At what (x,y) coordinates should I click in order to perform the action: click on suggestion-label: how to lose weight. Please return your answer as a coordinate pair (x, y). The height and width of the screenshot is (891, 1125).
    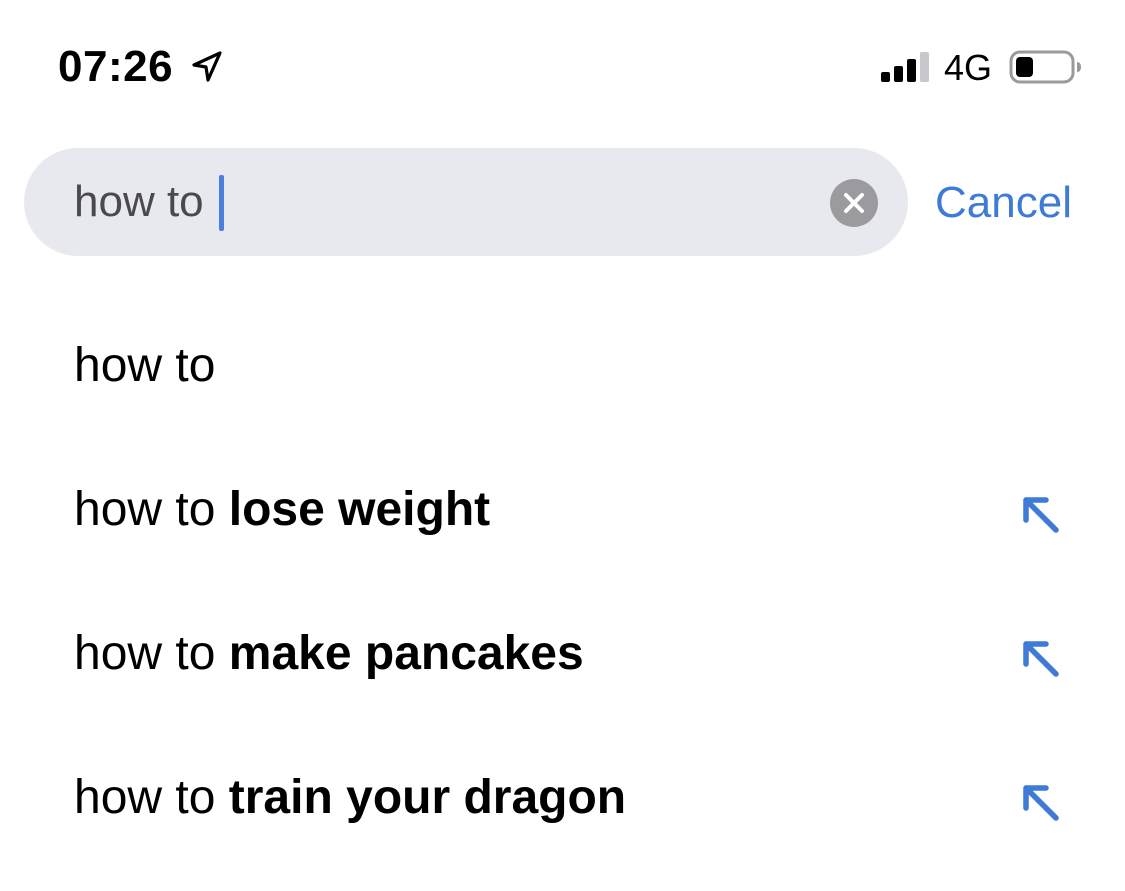
    Looking at the image, I should click on (282, 510).